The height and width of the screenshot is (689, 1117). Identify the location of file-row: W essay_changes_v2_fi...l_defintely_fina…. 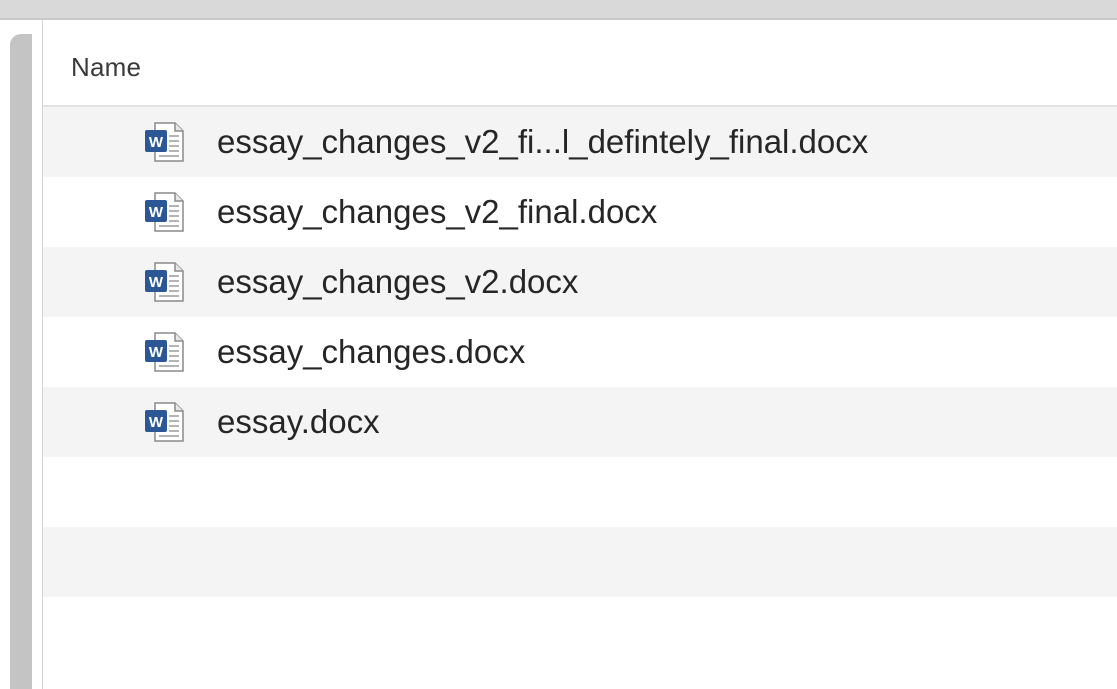
(580, 142).